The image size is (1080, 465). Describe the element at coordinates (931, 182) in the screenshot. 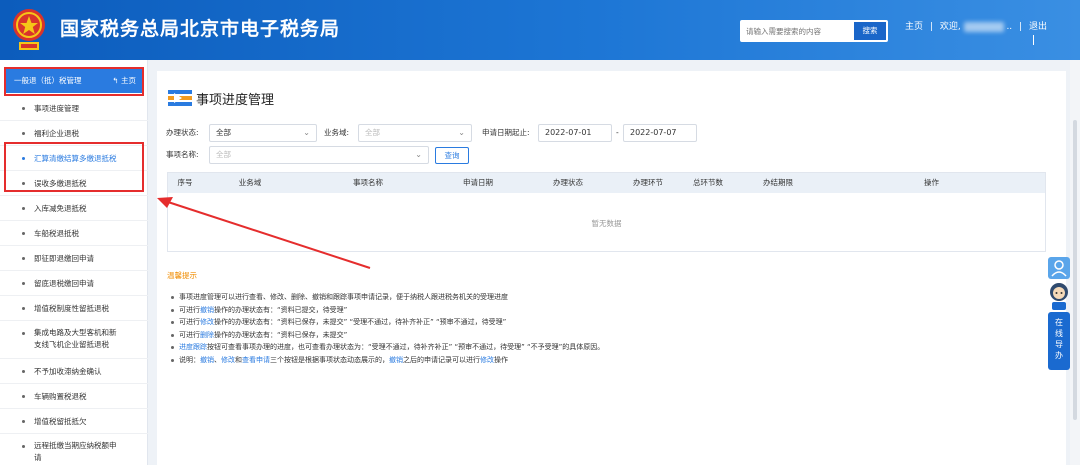

I see `column-header: 操作` at that location.